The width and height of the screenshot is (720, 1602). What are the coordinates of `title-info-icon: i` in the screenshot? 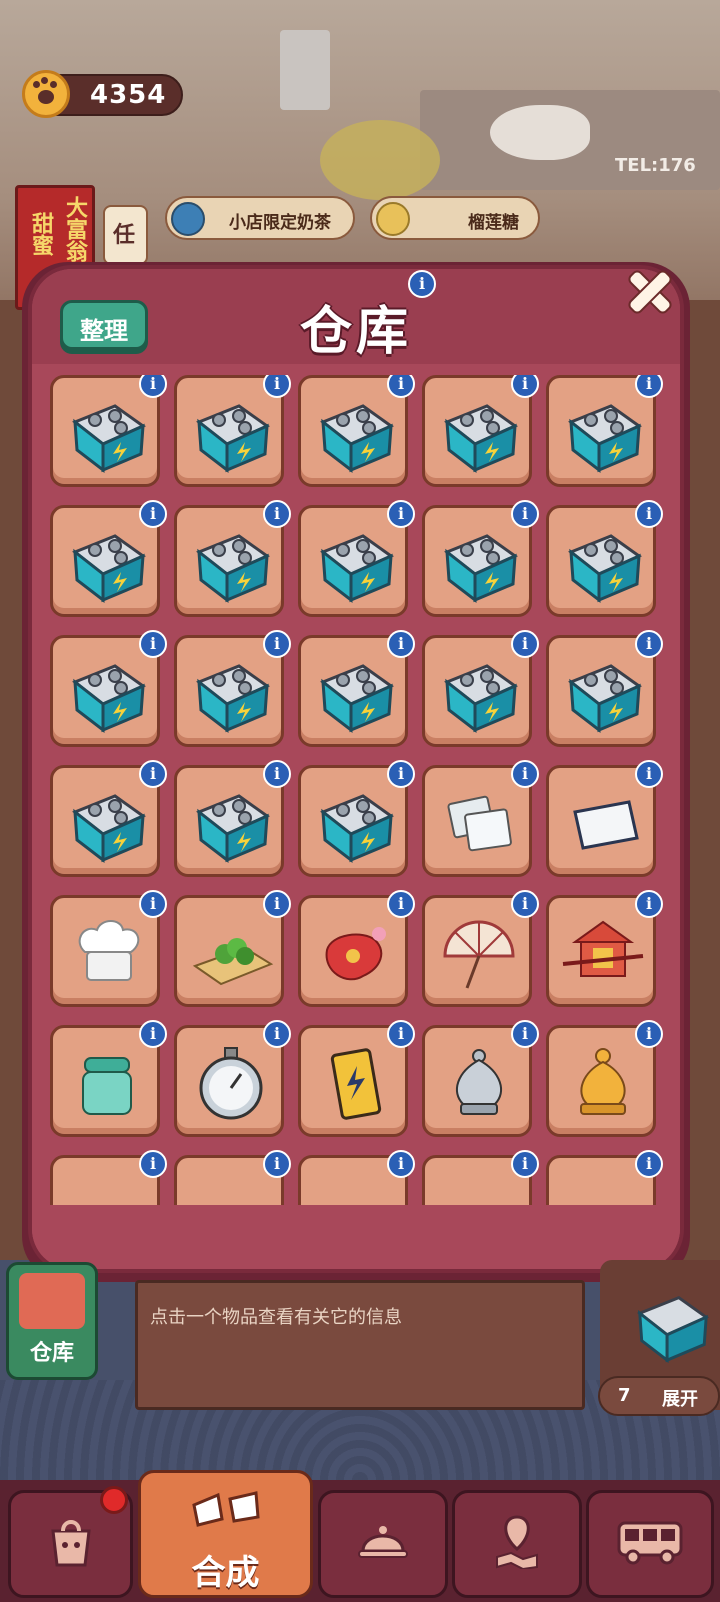 It's located at (422, 284).